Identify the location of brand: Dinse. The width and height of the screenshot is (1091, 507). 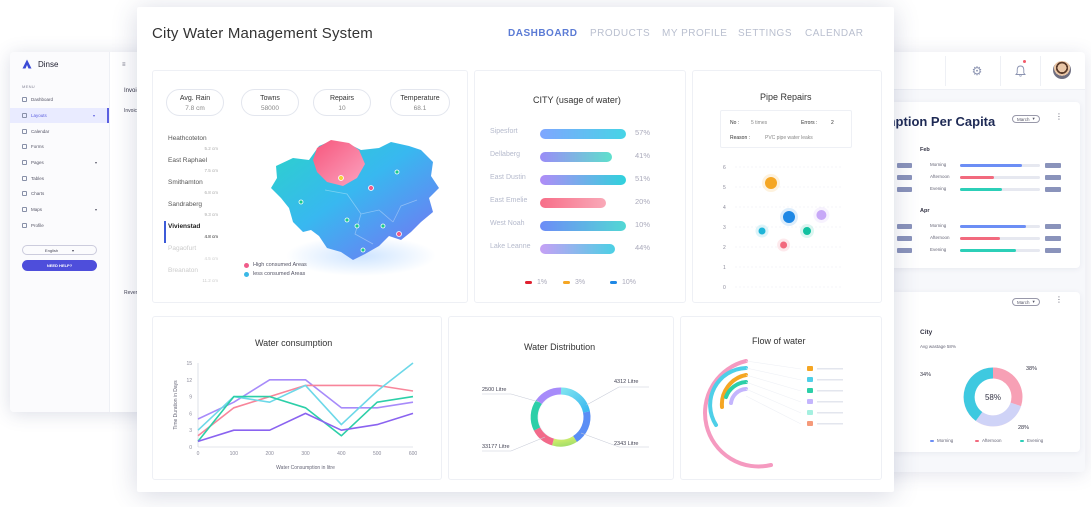
(59, 64).